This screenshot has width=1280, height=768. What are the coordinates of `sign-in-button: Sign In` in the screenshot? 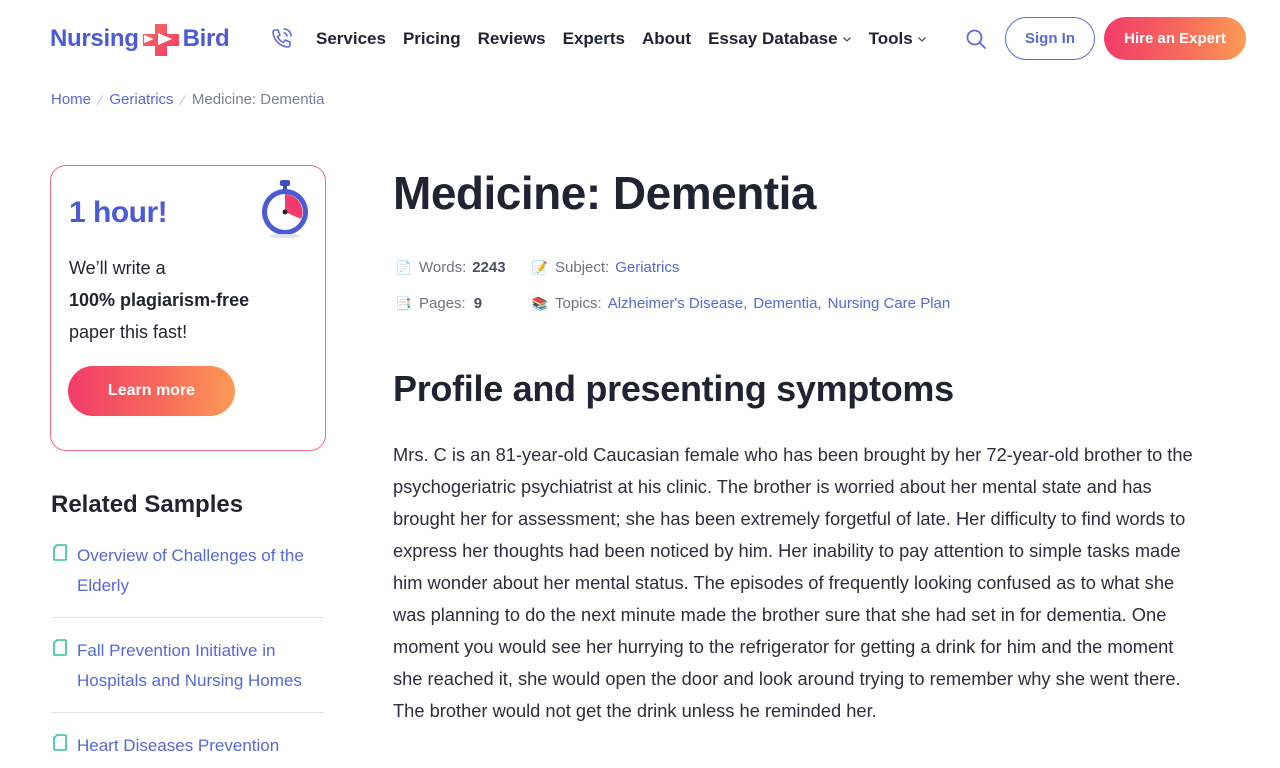 It's located at (1050, 38).